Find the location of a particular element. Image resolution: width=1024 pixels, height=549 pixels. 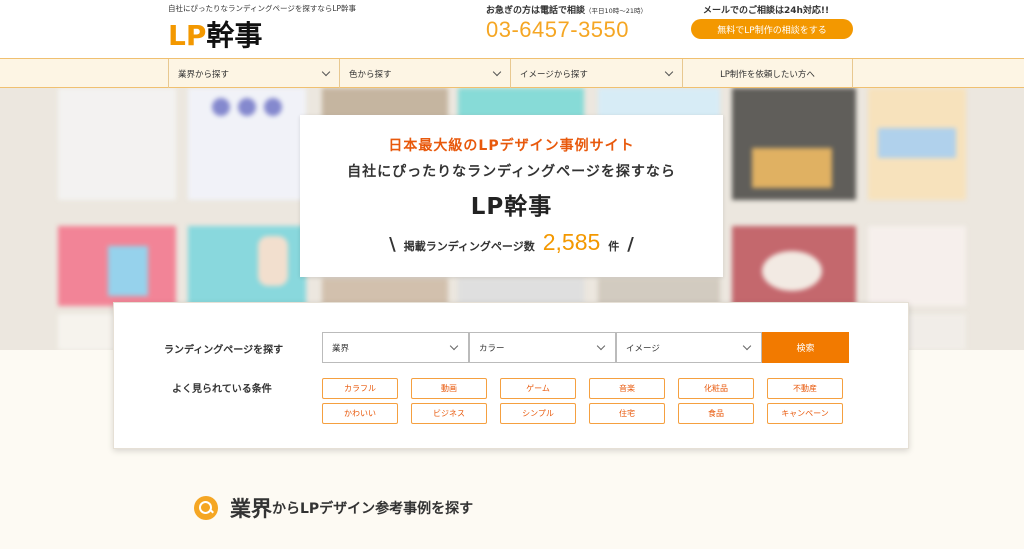

tag-real-estate: 不動産 is located at coordinates (805, 388).